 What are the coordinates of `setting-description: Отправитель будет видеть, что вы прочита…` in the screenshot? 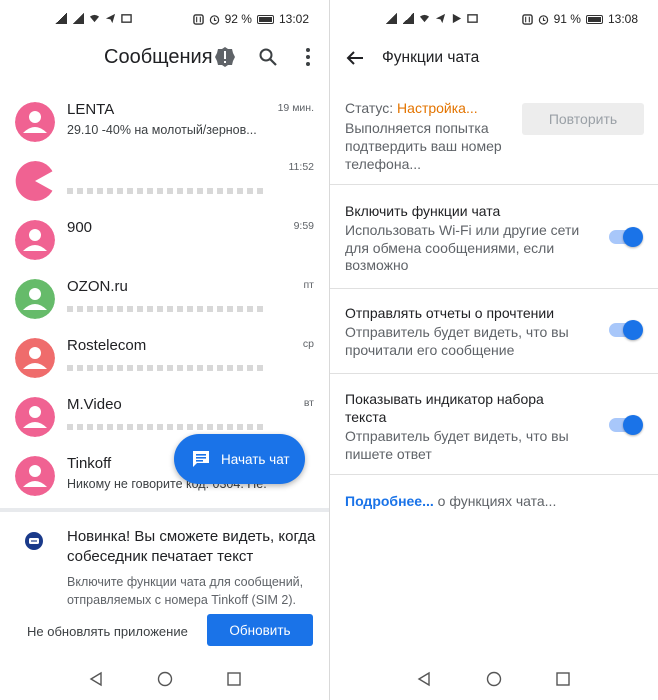 It's located at (457, 341).